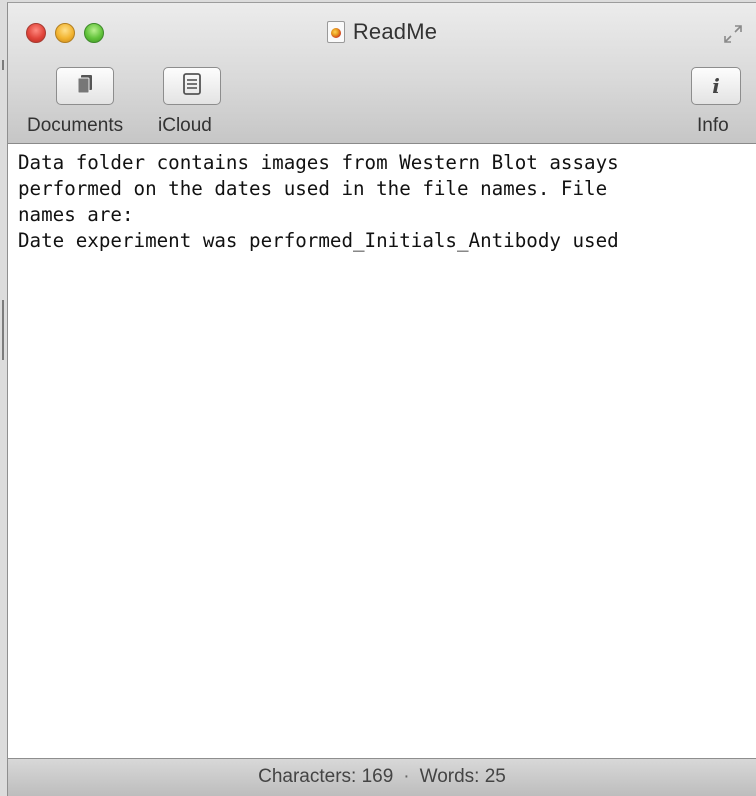  I want to click on info-button: i, so click(716, 86).